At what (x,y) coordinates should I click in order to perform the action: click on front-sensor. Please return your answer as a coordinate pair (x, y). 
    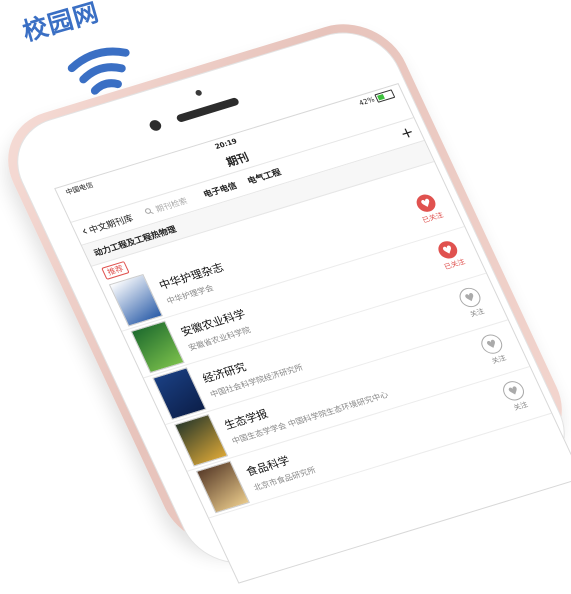
    Looking at the image, I should click on (198, 93).